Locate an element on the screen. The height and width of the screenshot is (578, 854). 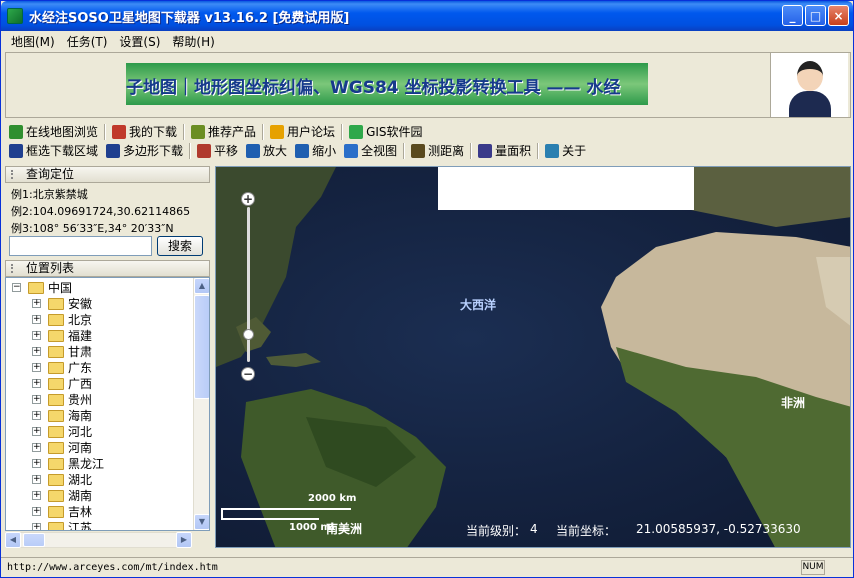
coords-label: 当前坐标： is located at coordinates (586, 531).